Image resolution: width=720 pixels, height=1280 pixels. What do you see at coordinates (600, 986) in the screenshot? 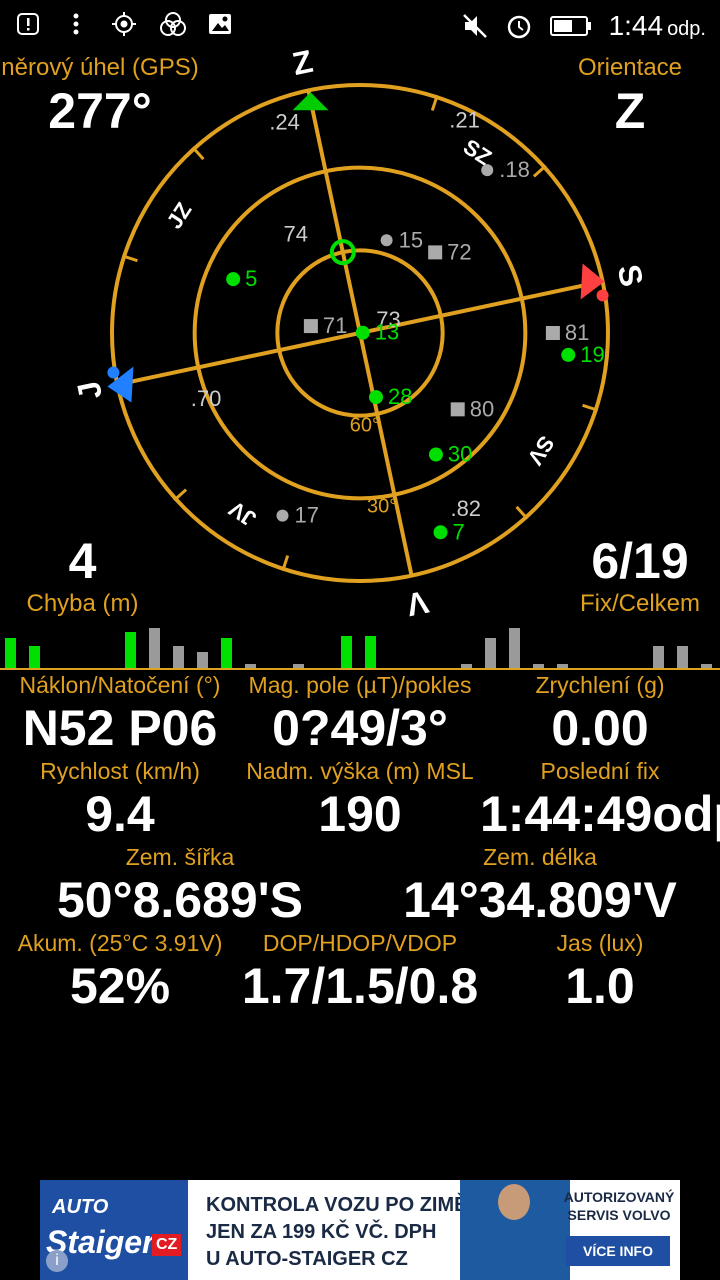
I see `brightness-value: 1.0` at bounding box center [600, 986].